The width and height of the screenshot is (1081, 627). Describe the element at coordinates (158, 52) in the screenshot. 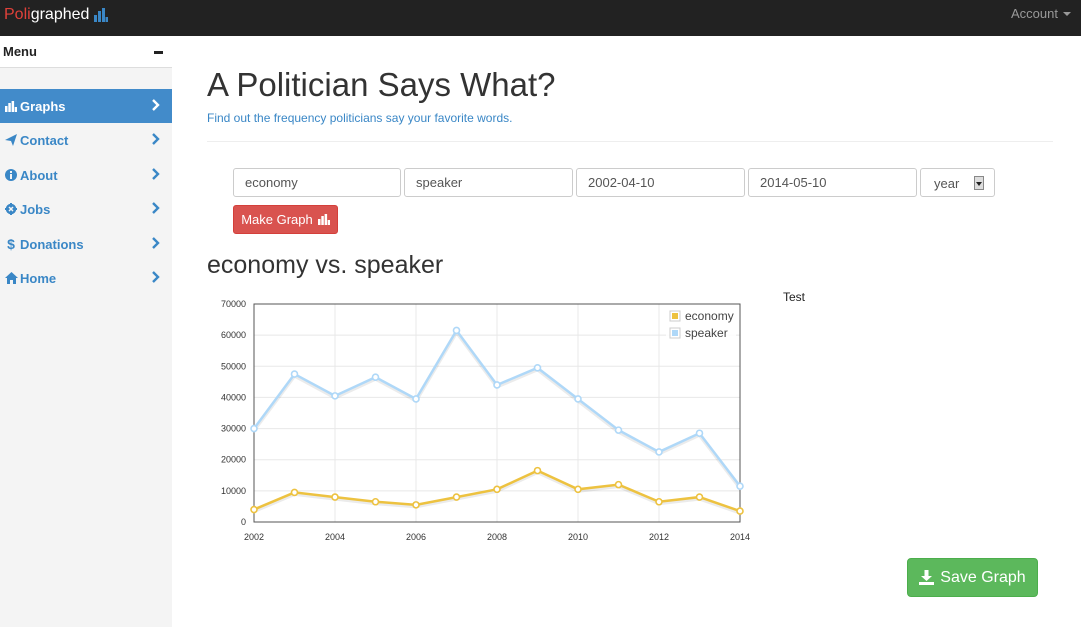

I see `collapse-minus-icon` at that location.